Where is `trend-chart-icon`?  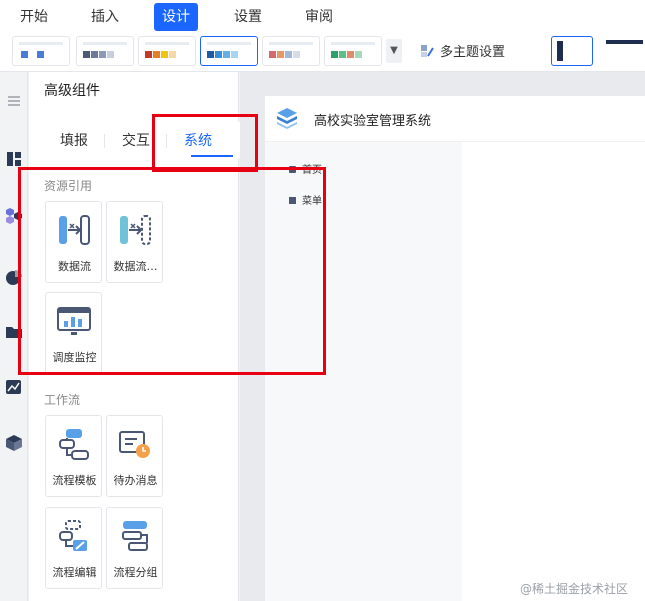 trend-chart-icon is located at coordinates (14, 387).